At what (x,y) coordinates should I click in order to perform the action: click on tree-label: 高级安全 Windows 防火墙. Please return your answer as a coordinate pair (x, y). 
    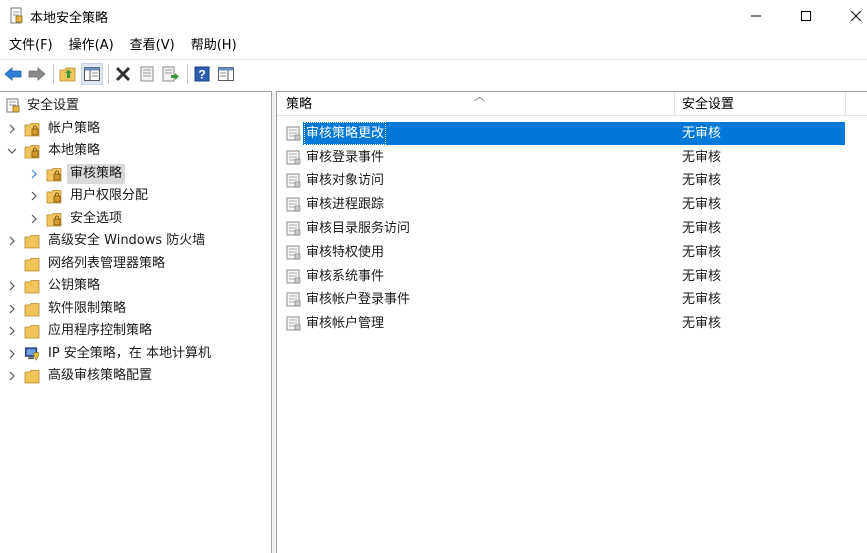
    Looking at the image, I should click on (127, 240).